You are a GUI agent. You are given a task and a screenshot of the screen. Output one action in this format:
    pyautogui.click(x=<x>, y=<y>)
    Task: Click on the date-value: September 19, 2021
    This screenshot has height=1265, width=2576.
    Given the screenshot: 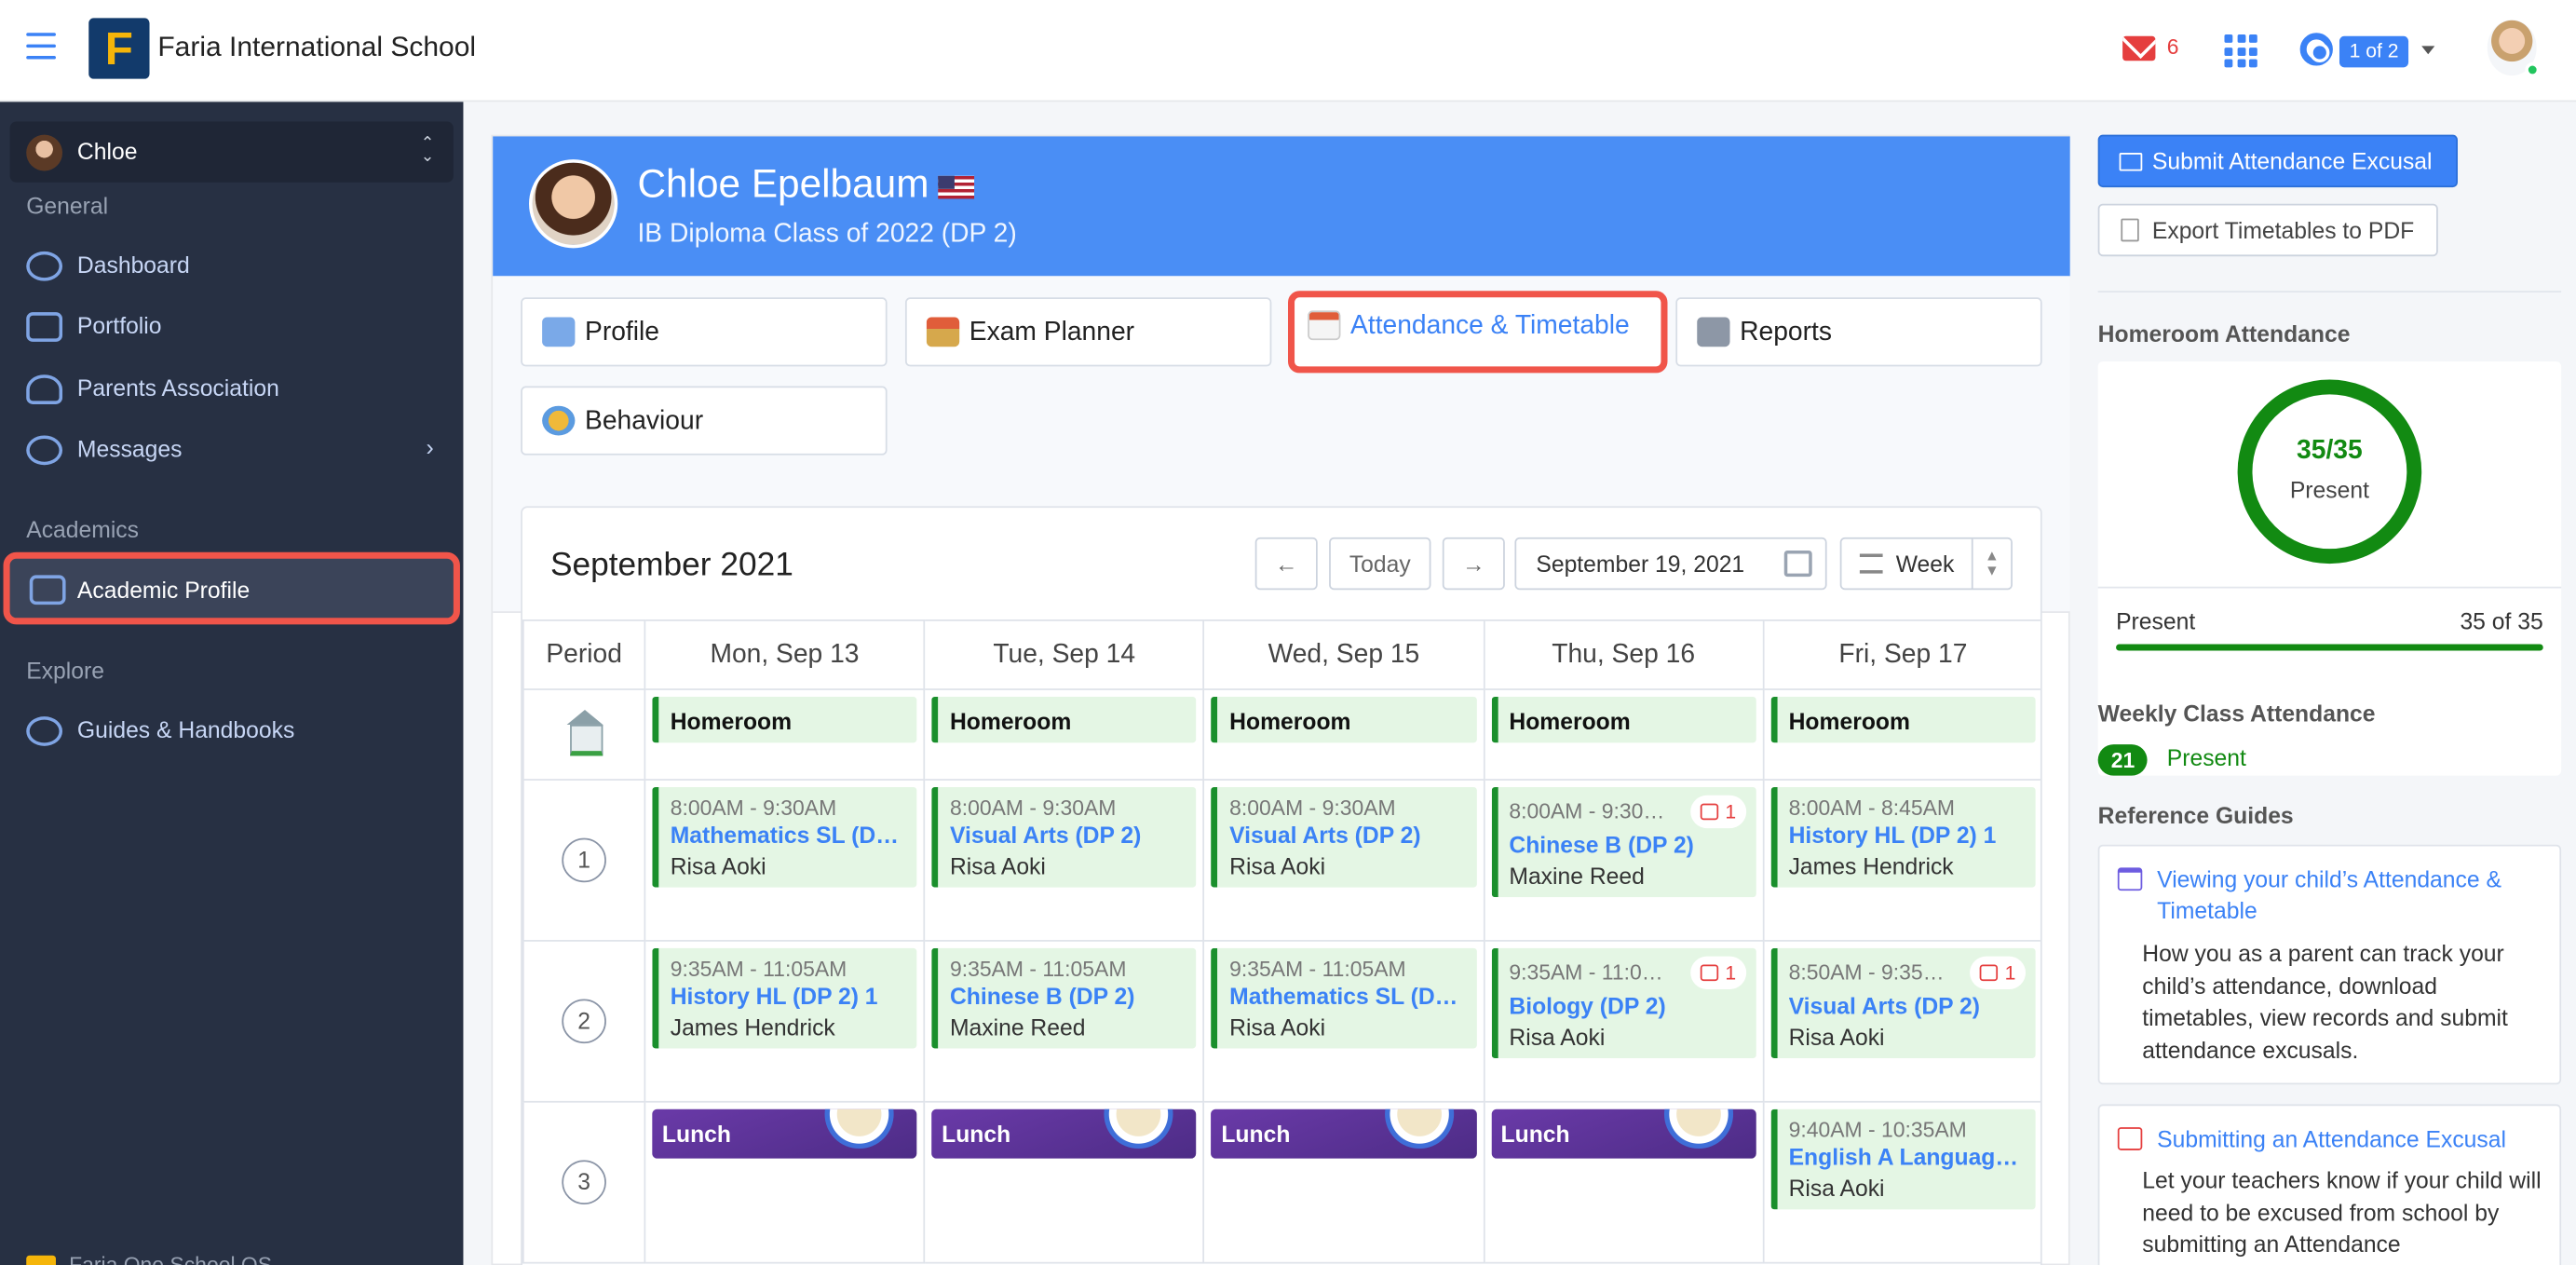 What is the action you would take?
    pyautogui.click(x=1640, y=564)
    